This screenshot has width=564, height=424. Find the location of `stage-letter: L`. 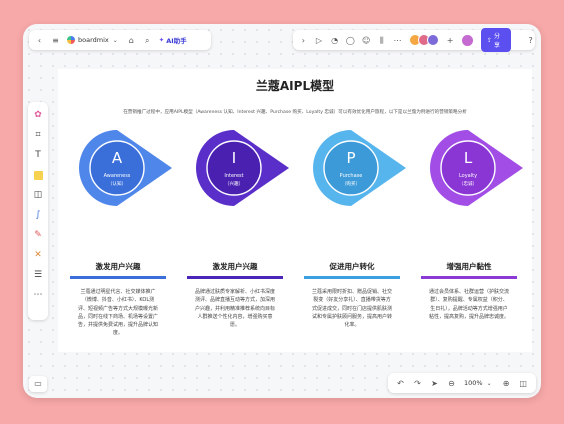

stage-letter: L is located at coordinates (468, 158).